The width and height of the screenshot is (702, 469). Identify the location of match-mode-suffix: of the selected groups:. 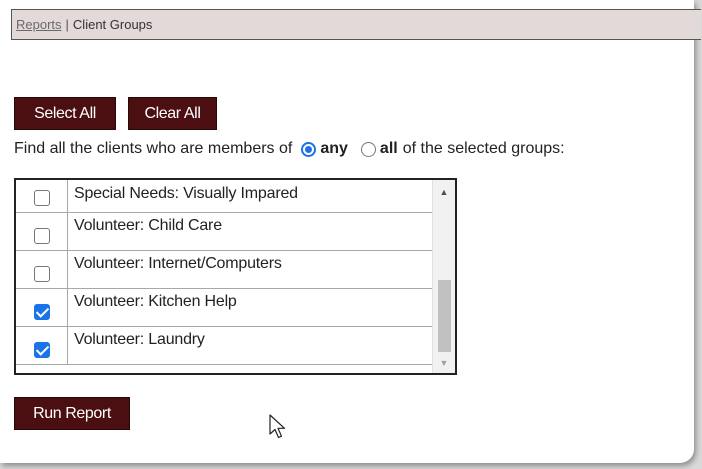
(483, 148).